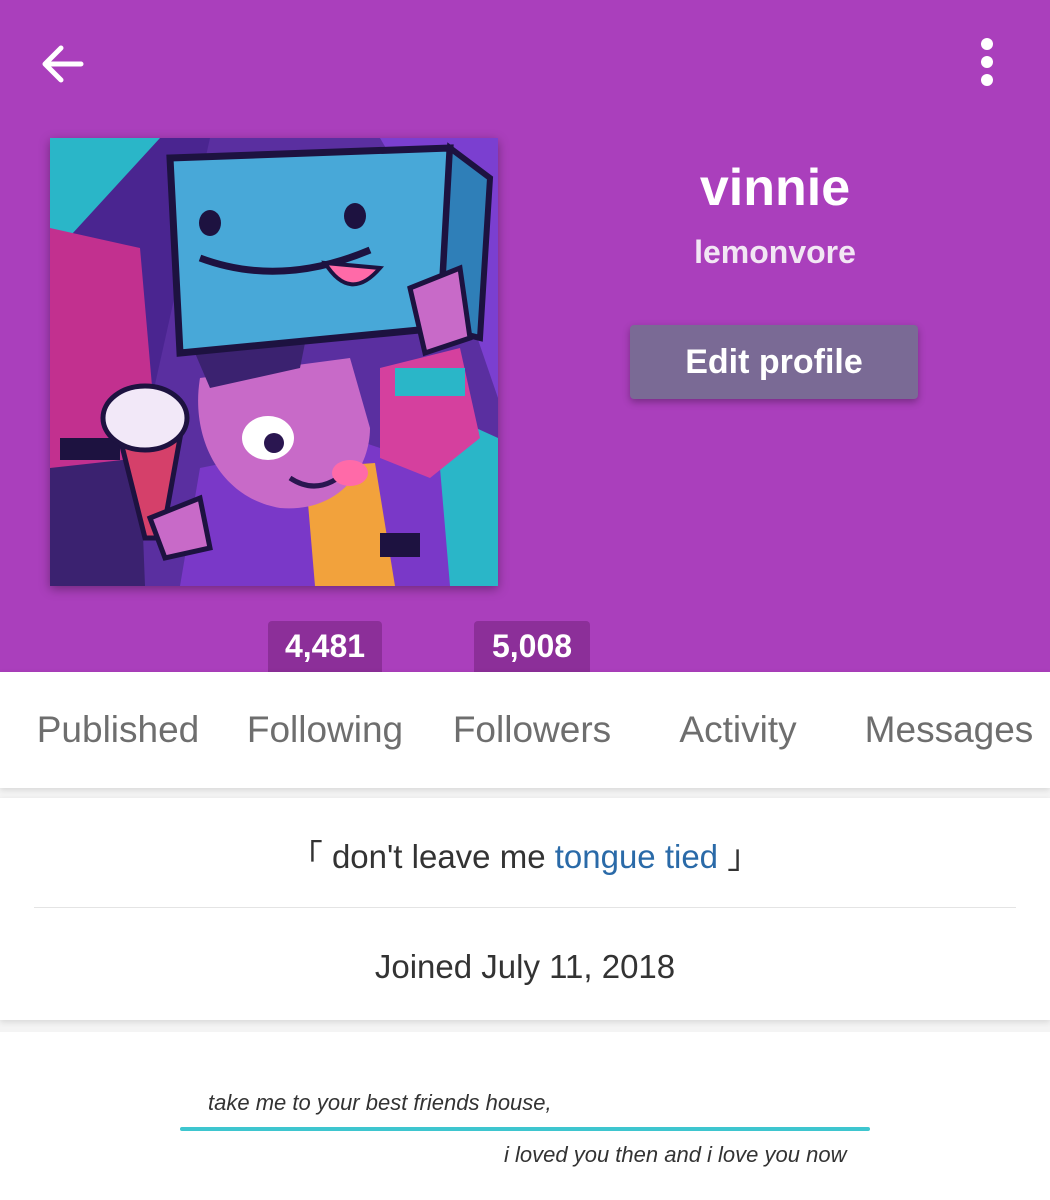  What do you see at coordinates (325, 646) in the screenshot?
I see `following-count: 4,481` at bounding box center [325, 646].